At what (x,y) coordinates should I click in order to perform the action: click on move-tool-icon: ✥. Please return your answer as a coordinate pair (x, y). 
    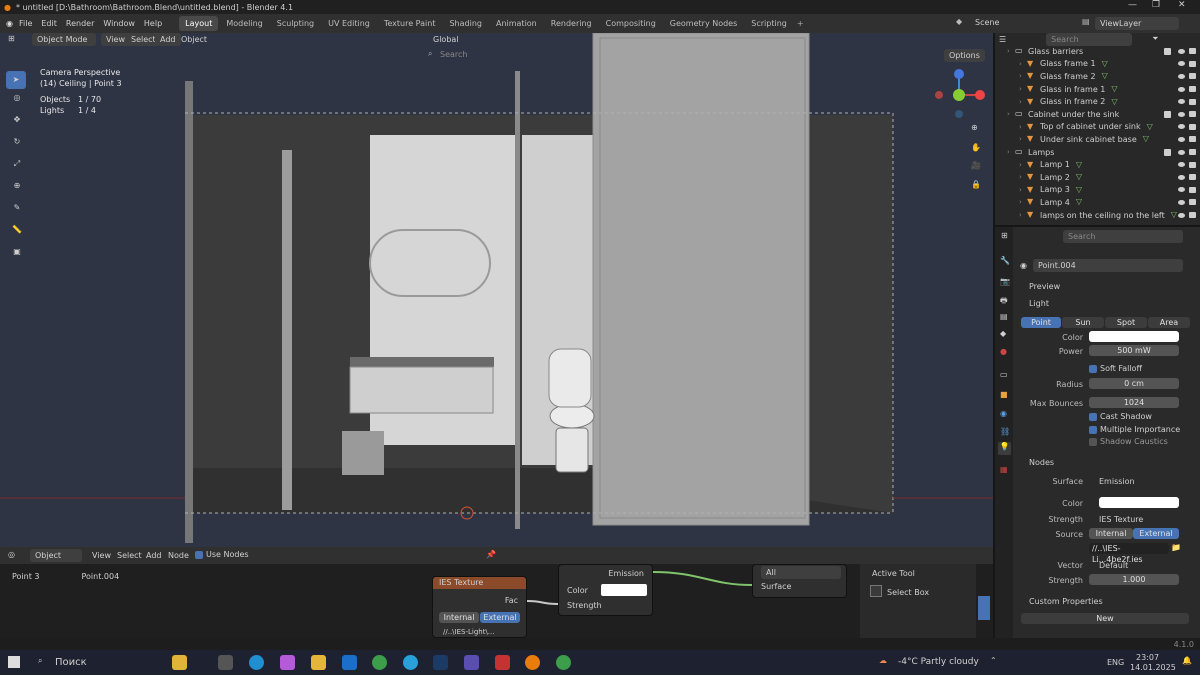
    Looking at the image, I should click on (17, 126).